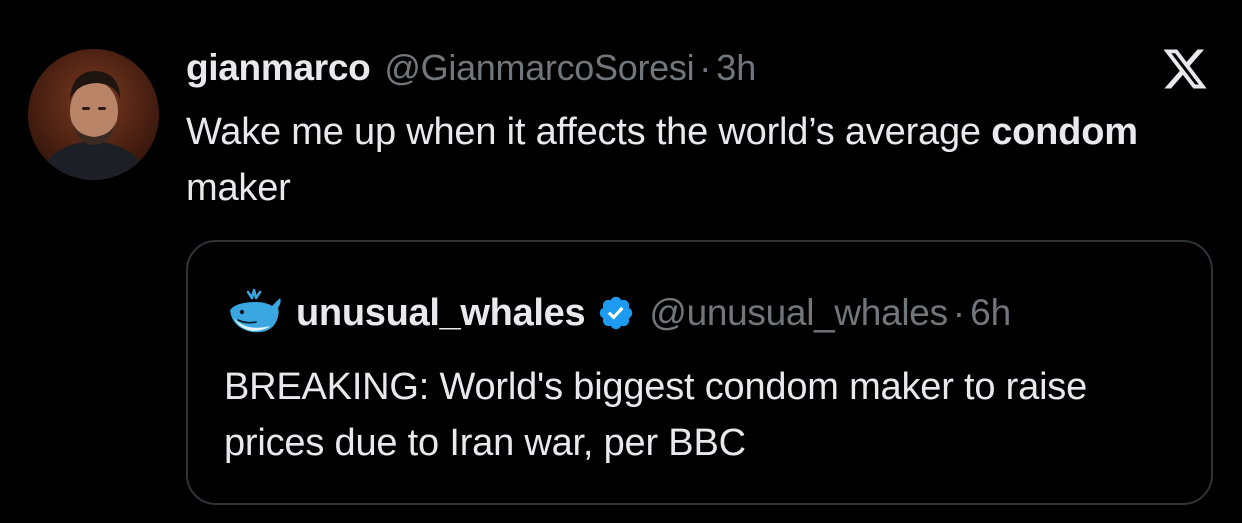  Describe the element at coordinates (736, 68) in the screenshot. I see `tweet-time: 3h` at that location.